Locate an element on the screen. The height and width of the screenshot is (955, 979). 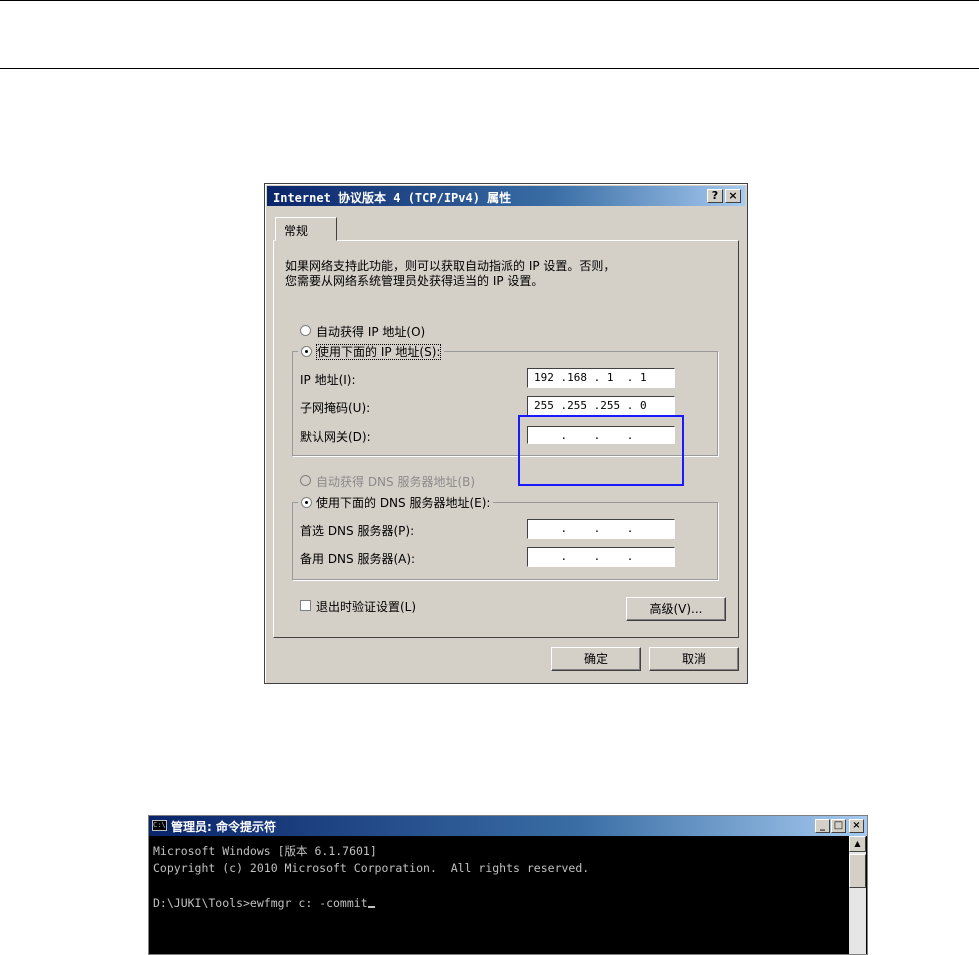
manual-ip-label: 使用下面的 IP 地址(S): is located at coordinates (379, 352).